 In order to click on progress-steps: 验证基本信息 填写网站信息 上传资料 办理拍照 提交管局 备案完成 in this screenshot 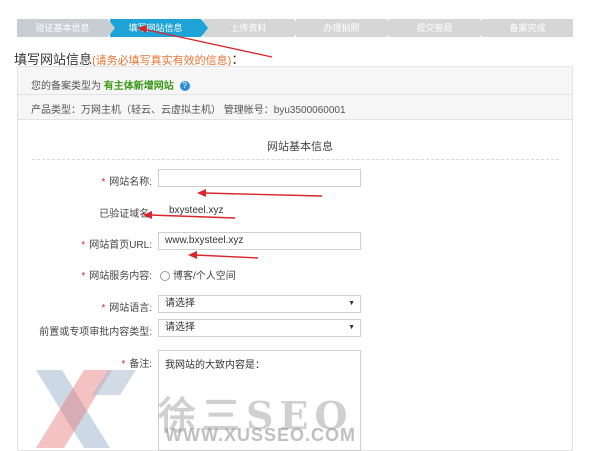, I will do `click(295, 28)`.